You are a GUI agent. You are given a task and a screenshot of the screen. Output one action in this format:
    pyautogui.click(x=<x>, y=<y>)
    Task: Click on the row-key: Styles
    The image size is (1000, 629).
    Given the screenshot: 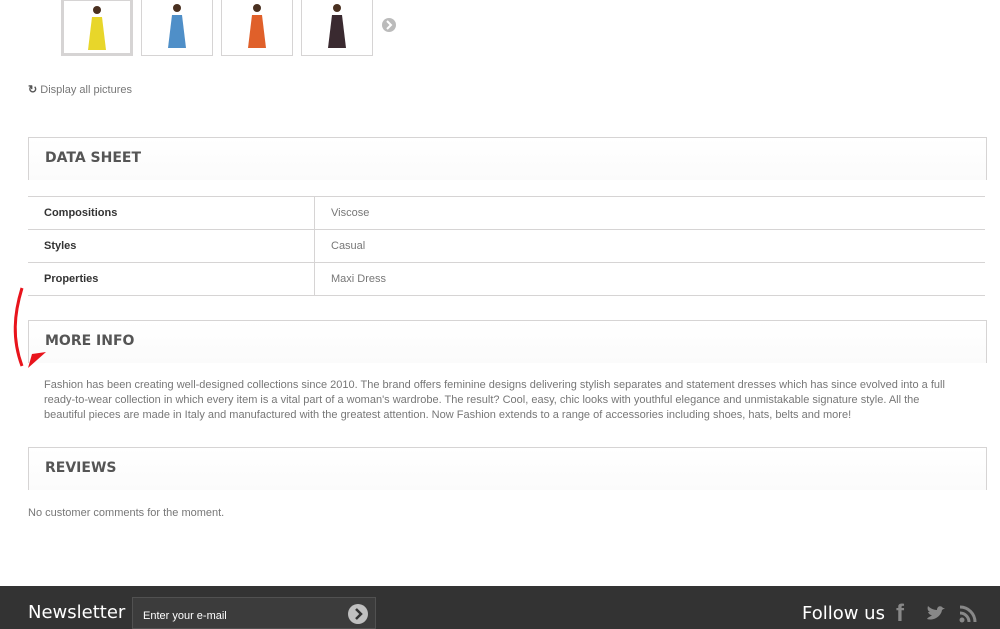 What is the action you would take?
    pyautogui.click(x=171, y=246)
    